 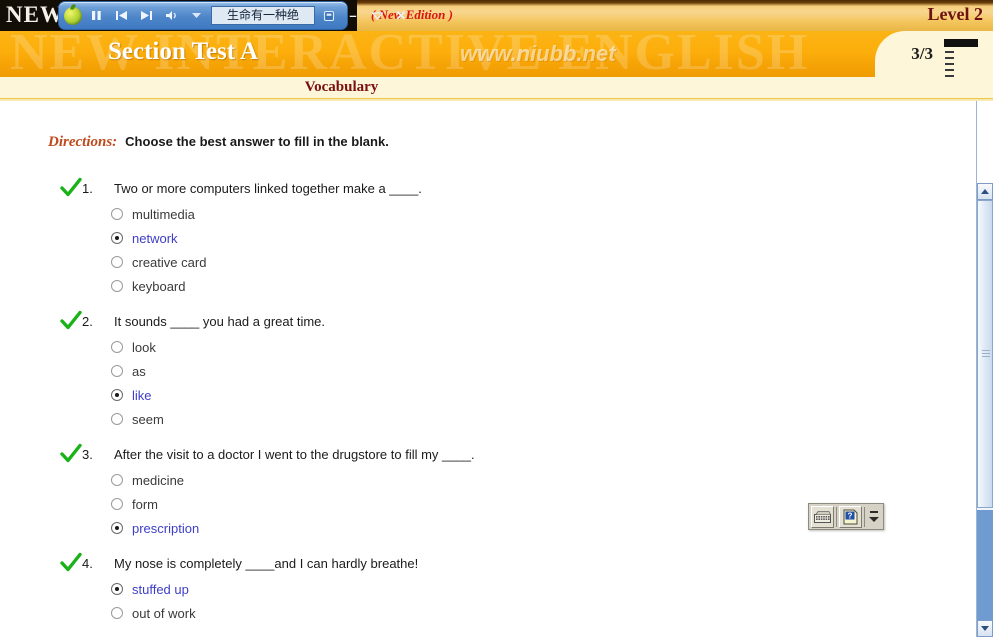 What do you see at coordinates (962, 58) in the screenshot?
I see `page-tab-marker` at bounding box center [962, 58].